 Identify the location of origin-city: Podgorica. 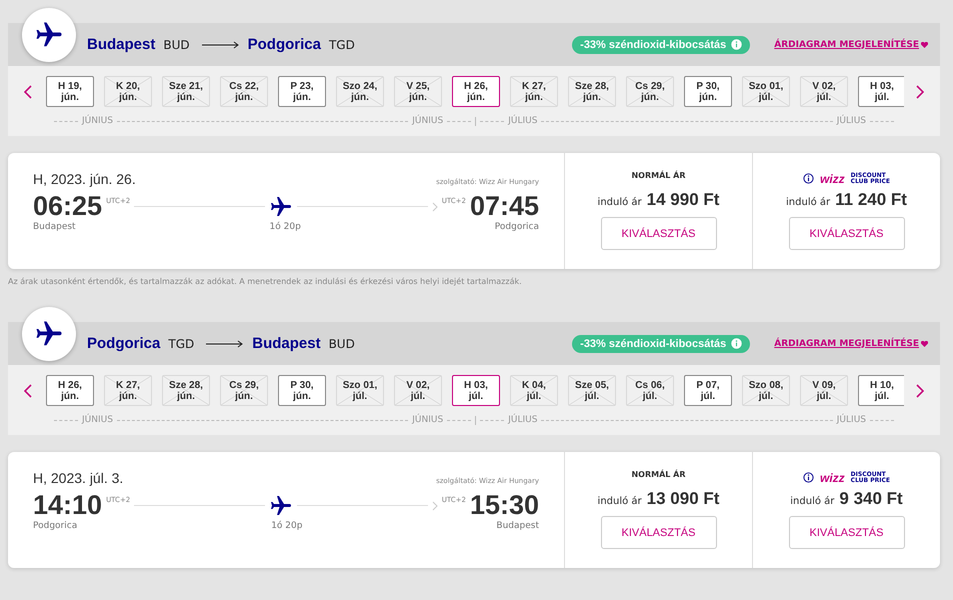
(123, 343).